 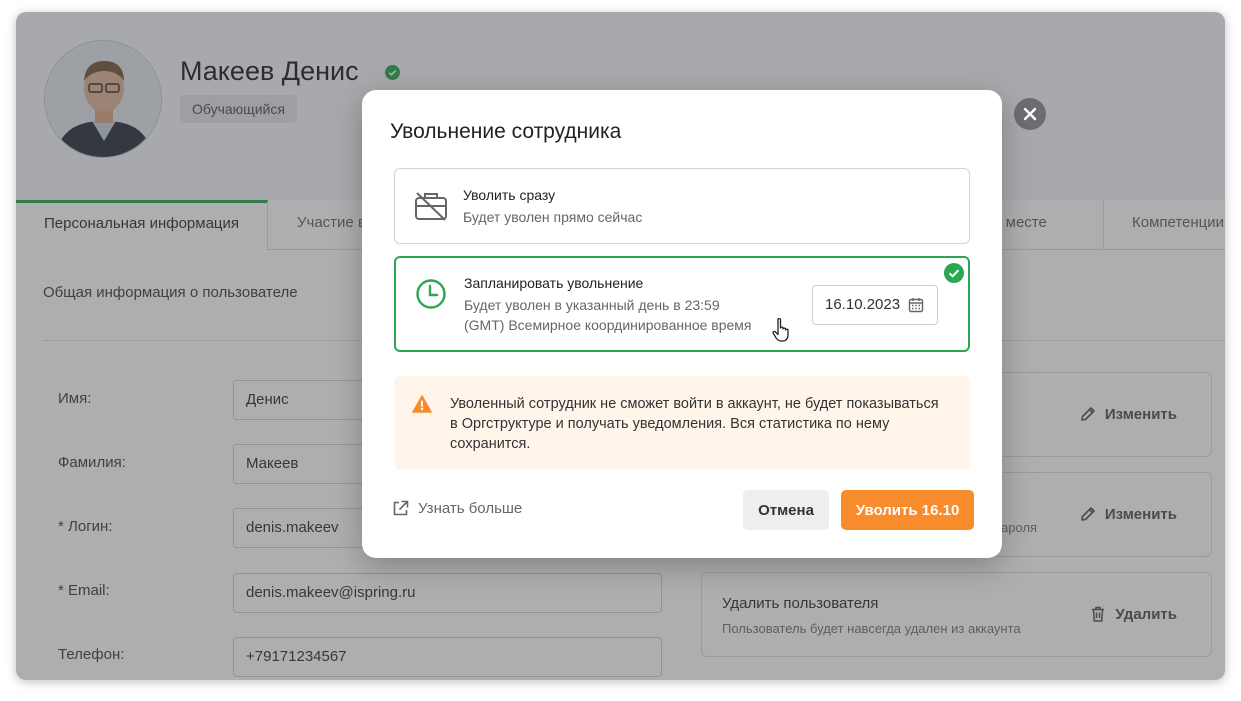 What do you see at coordinates (592, 305) in the screenshot?
I see `option-schedule-desc-line1: Будет уволен в указанный день в 23:59` at bounding box center [592, 305].